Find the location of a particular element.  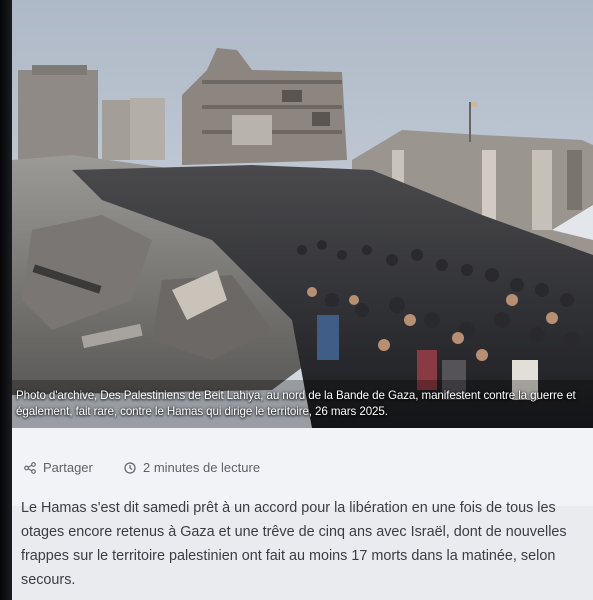

share-button: Partager is located at coordinates (58, 467).